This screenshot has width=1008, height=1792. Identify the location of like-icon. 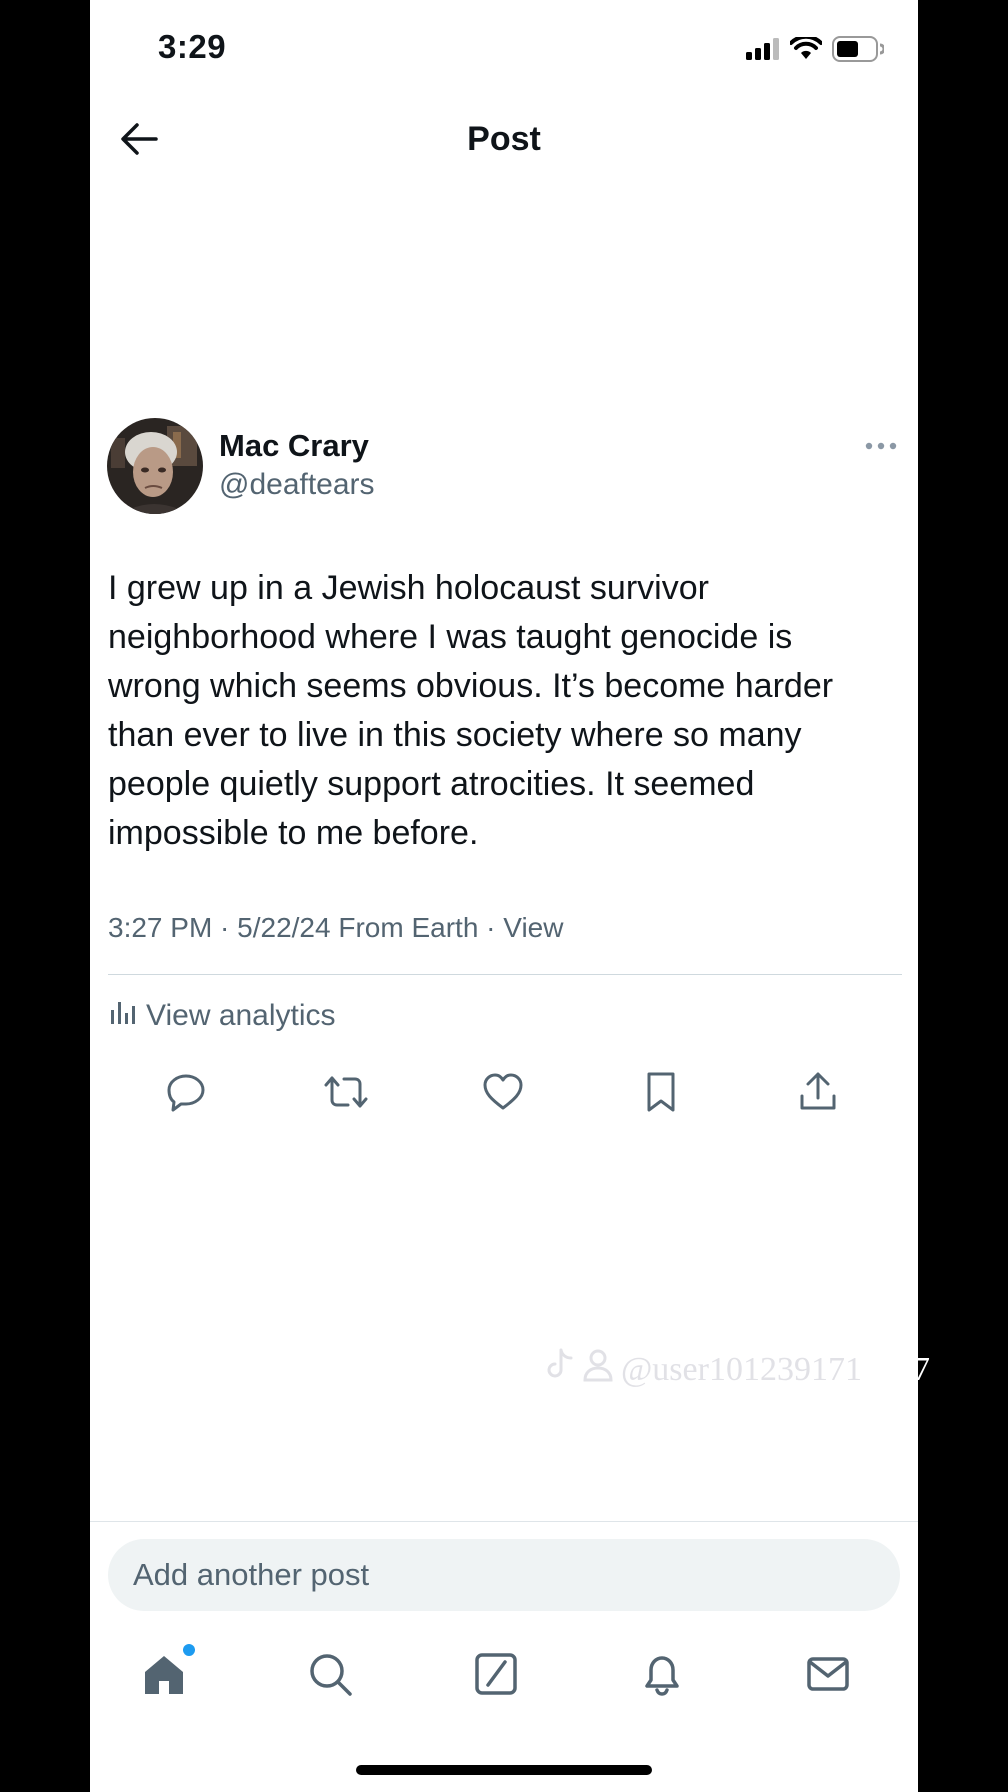
(503, 1092).